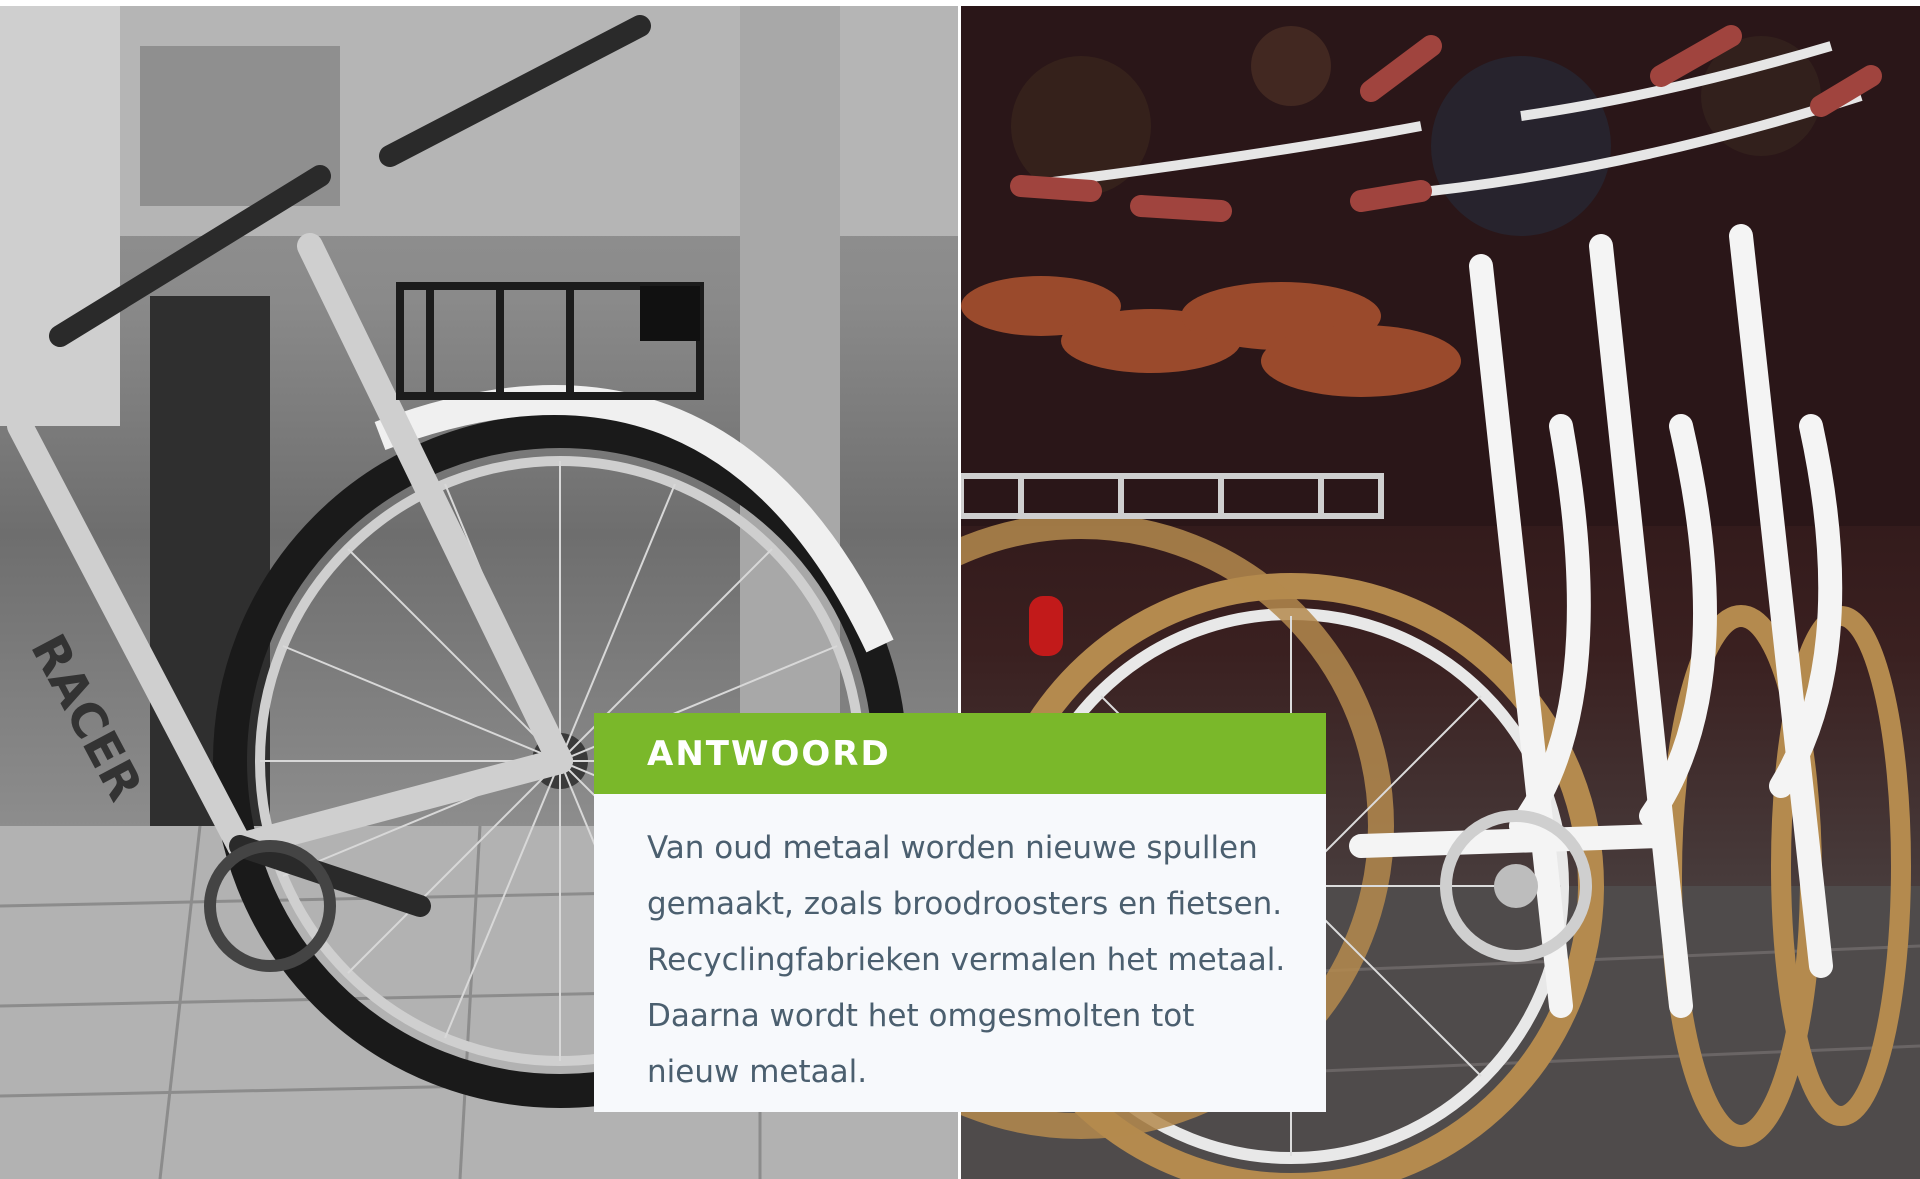  Describe the element at coordinates (960, 753) in the screenshot. I see `answer-header: ANTWOORD` at that location.